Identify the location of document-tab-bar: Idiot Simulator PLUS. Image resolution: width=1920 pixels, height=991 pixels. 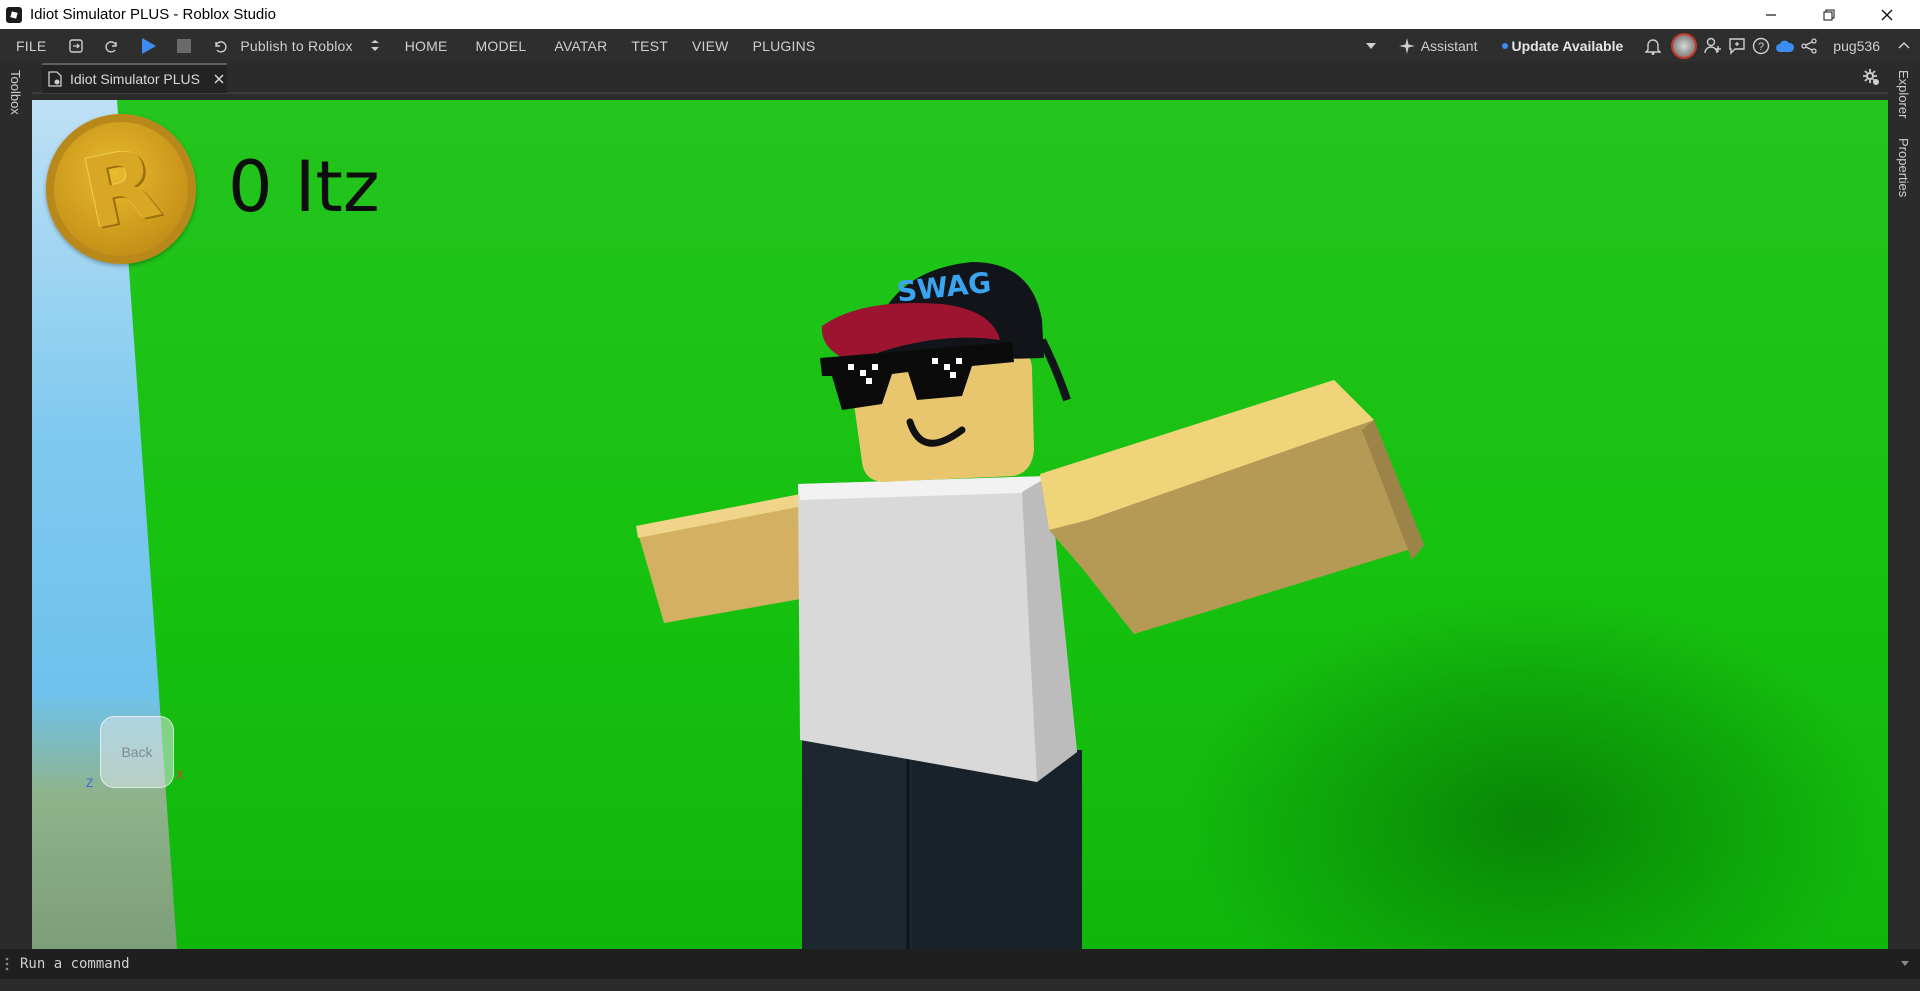
(960, 78).